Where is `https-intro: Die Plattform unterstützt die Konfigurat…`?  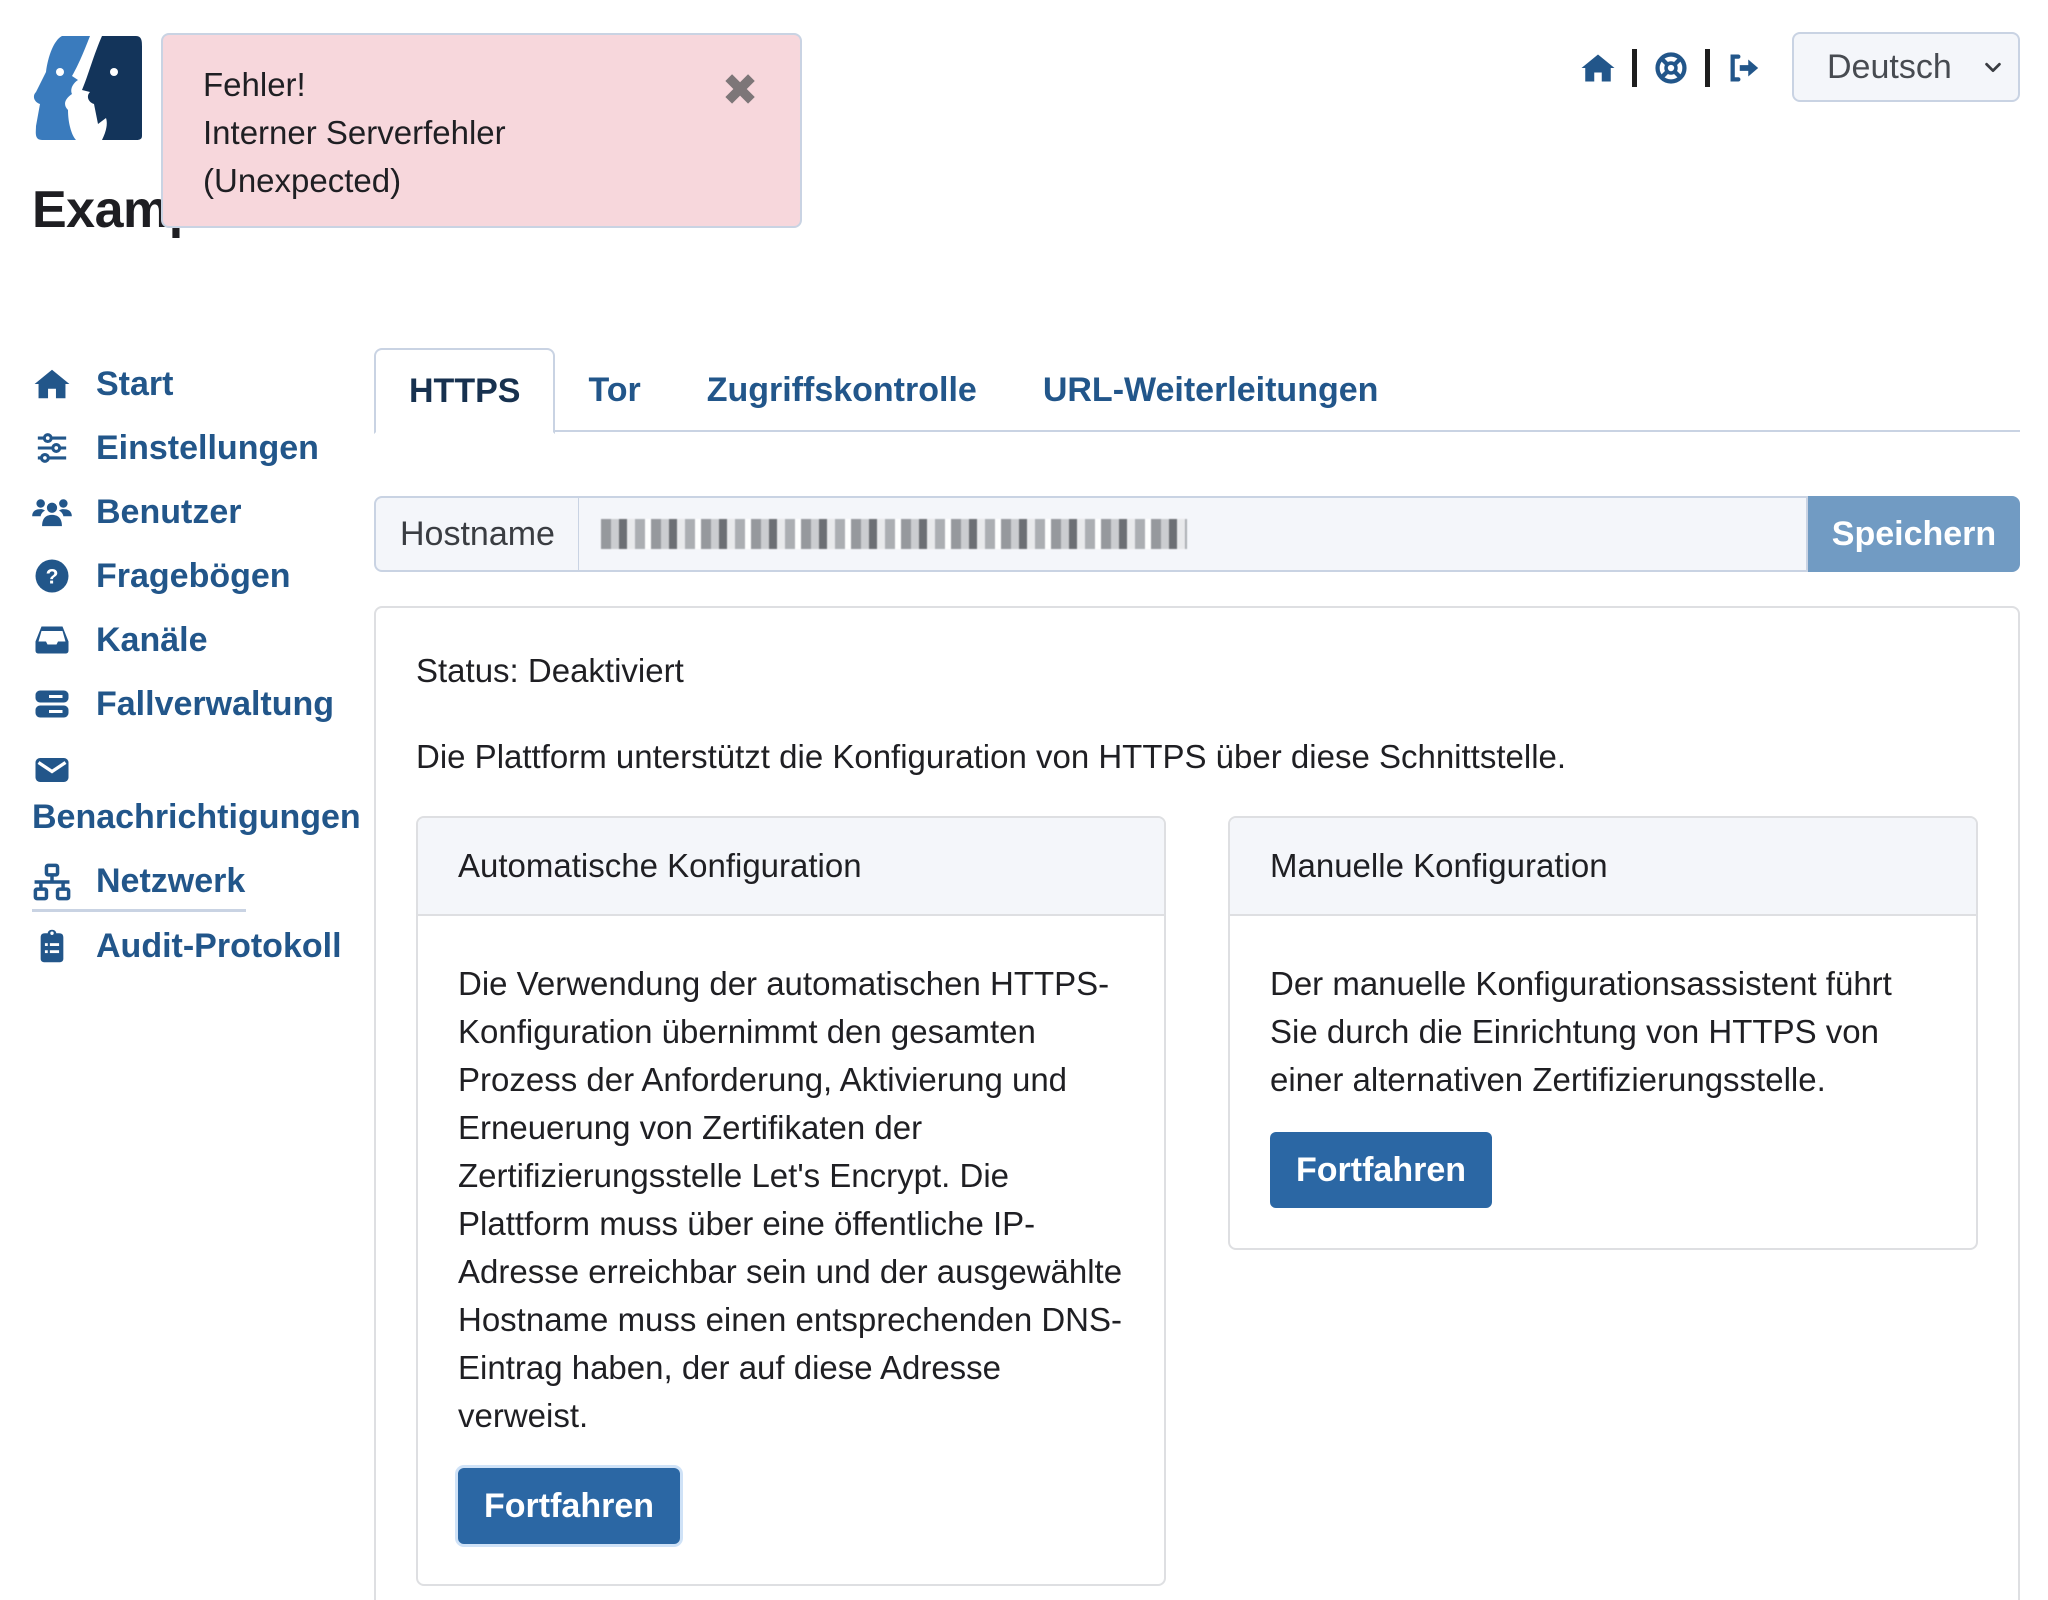
https-intro: Die Plattform unterstützt die Konfigurat… is located at coordinates (991, 756).